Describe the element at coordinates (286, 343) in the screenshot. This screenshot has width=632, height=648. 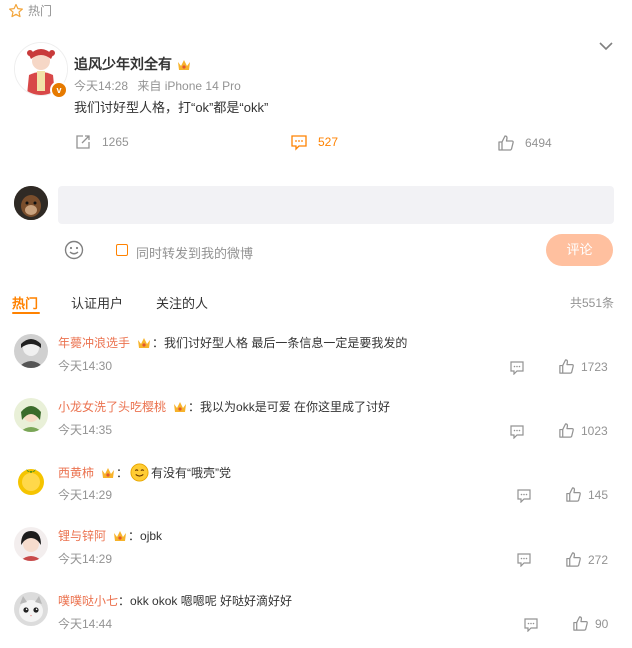
I see `comment-text: 我们讨好型人格 最后一条信息一定是要我发的` at that location.